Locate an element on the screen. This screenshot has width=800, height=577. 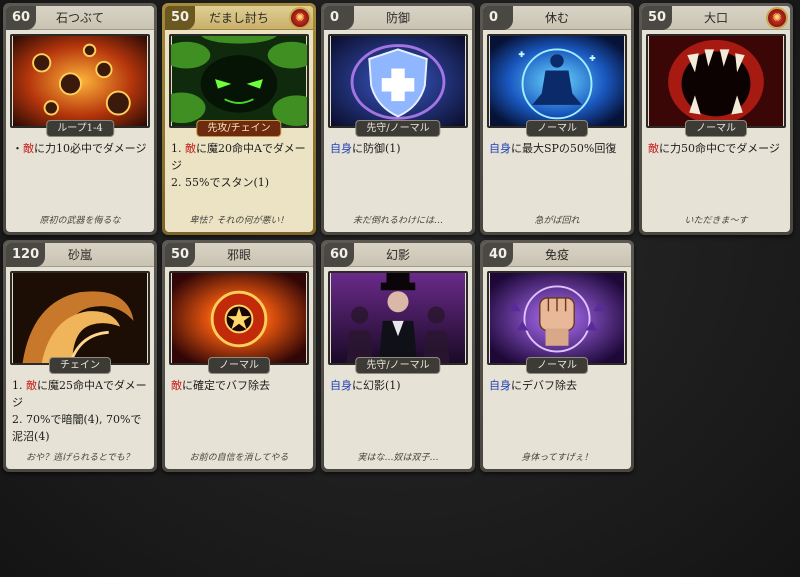
card-name: 防御 is located at coordinates (397, 18).